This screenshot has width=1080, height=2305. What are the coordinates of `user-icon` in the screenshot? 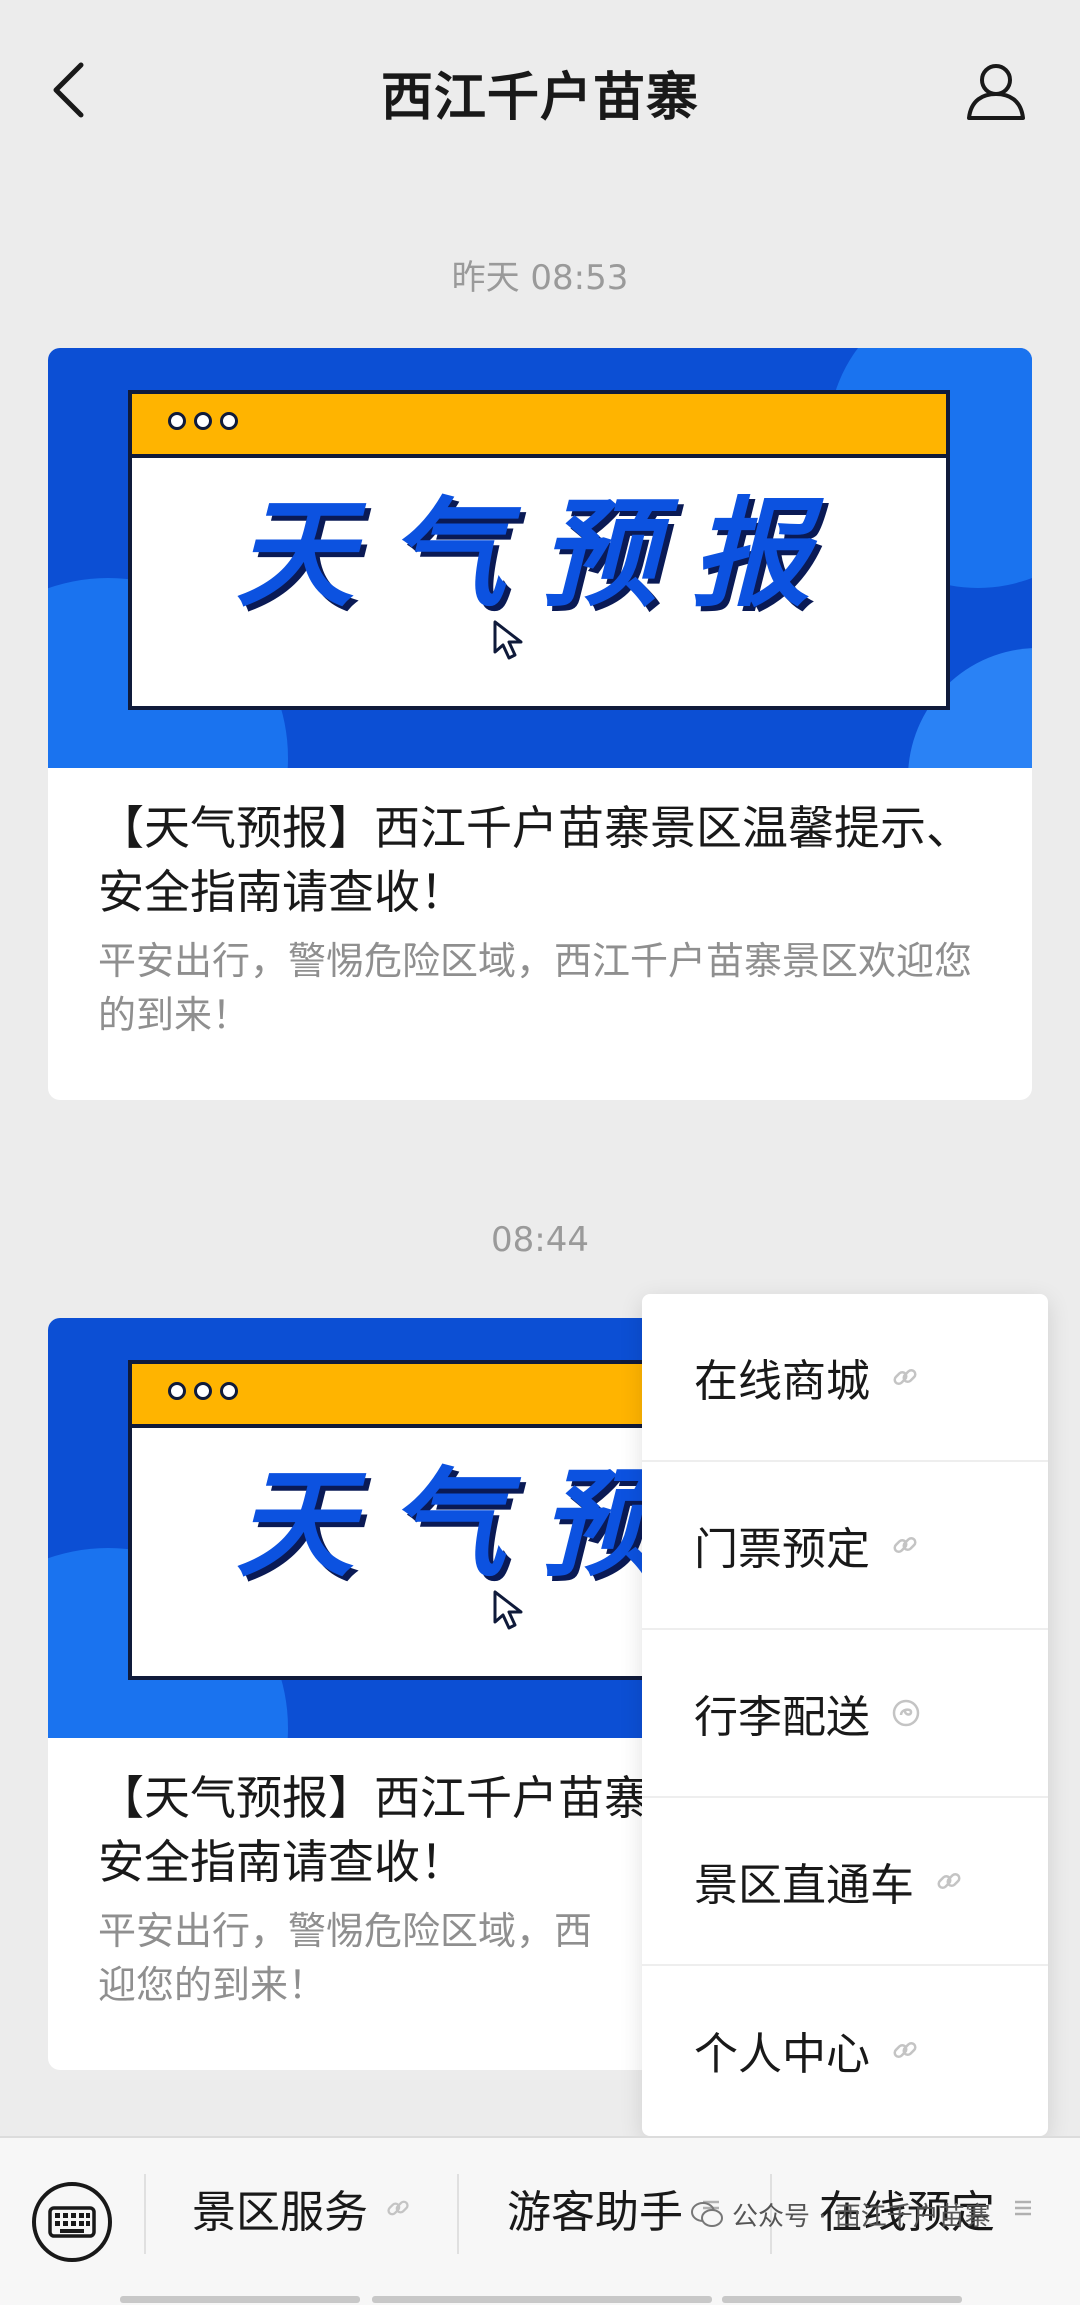 It's located at (996, 92).